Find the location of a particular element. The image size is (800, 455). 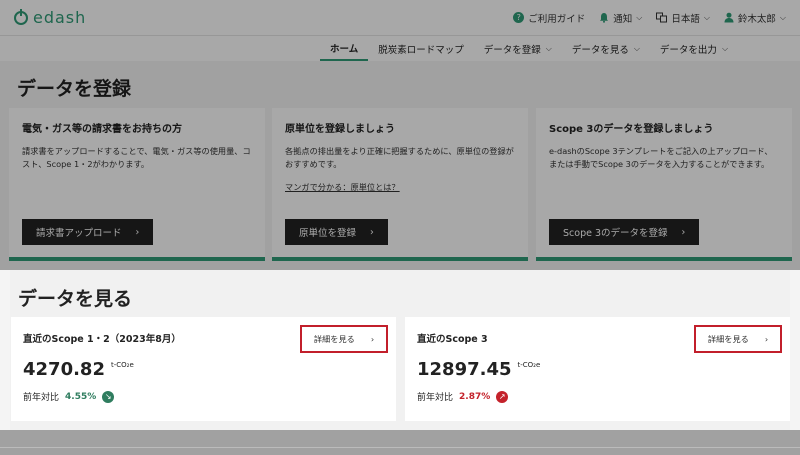

scope12-detail-button: 詳細を見る › is located at coordinates (344, 339).